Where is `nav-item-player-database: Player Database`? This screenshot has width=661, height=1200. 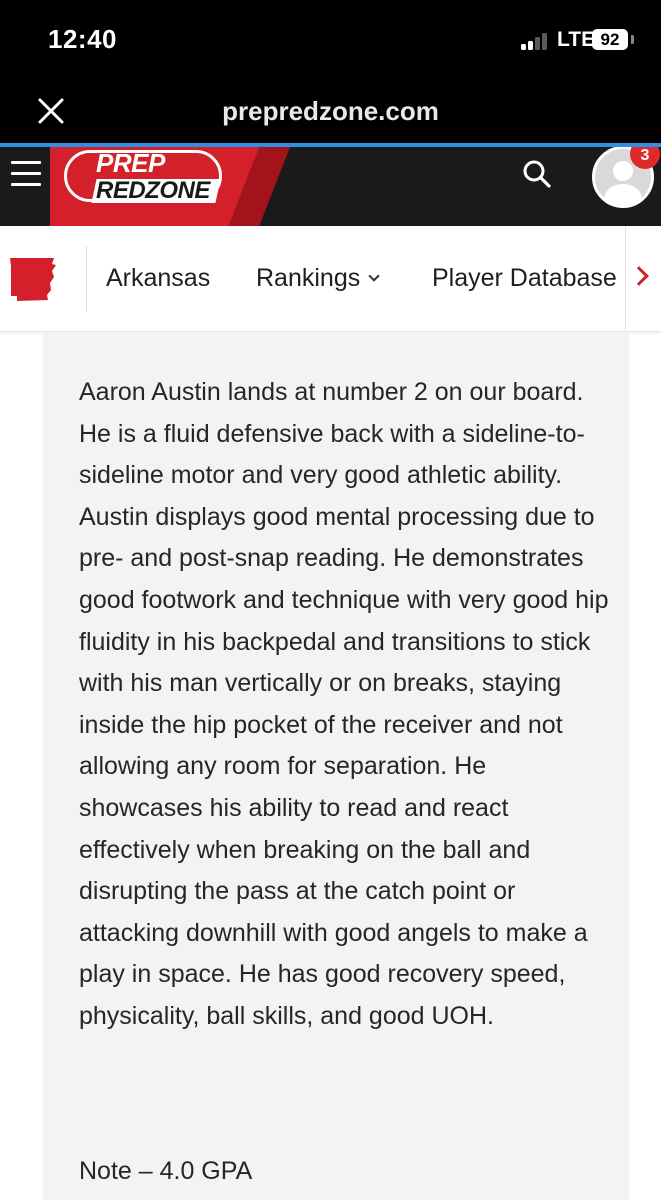
nav-item-player-database: Player Database is located at coordinates (524, 278).